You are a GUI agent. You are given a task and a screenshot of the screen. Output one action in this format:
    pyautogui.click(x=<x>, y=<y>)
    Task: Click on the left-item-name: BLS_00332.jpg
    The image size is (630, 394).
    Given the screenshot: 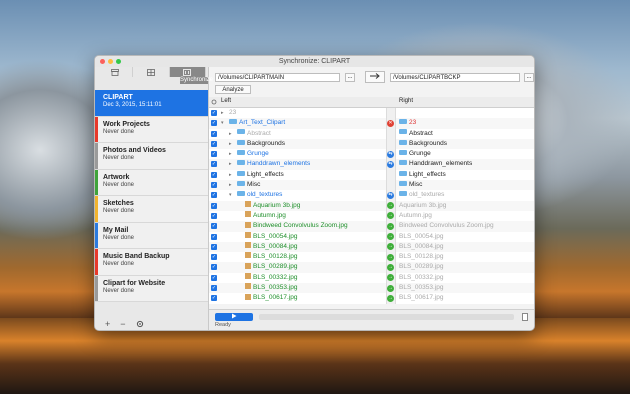 What is the action you would take?
    pyautogui.click(x=275, y=277)
    